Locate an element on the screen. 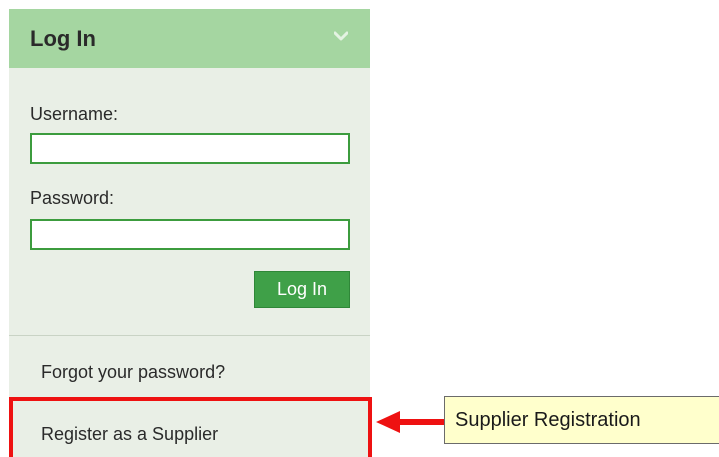  username-input is located at coordinates (190, 148).